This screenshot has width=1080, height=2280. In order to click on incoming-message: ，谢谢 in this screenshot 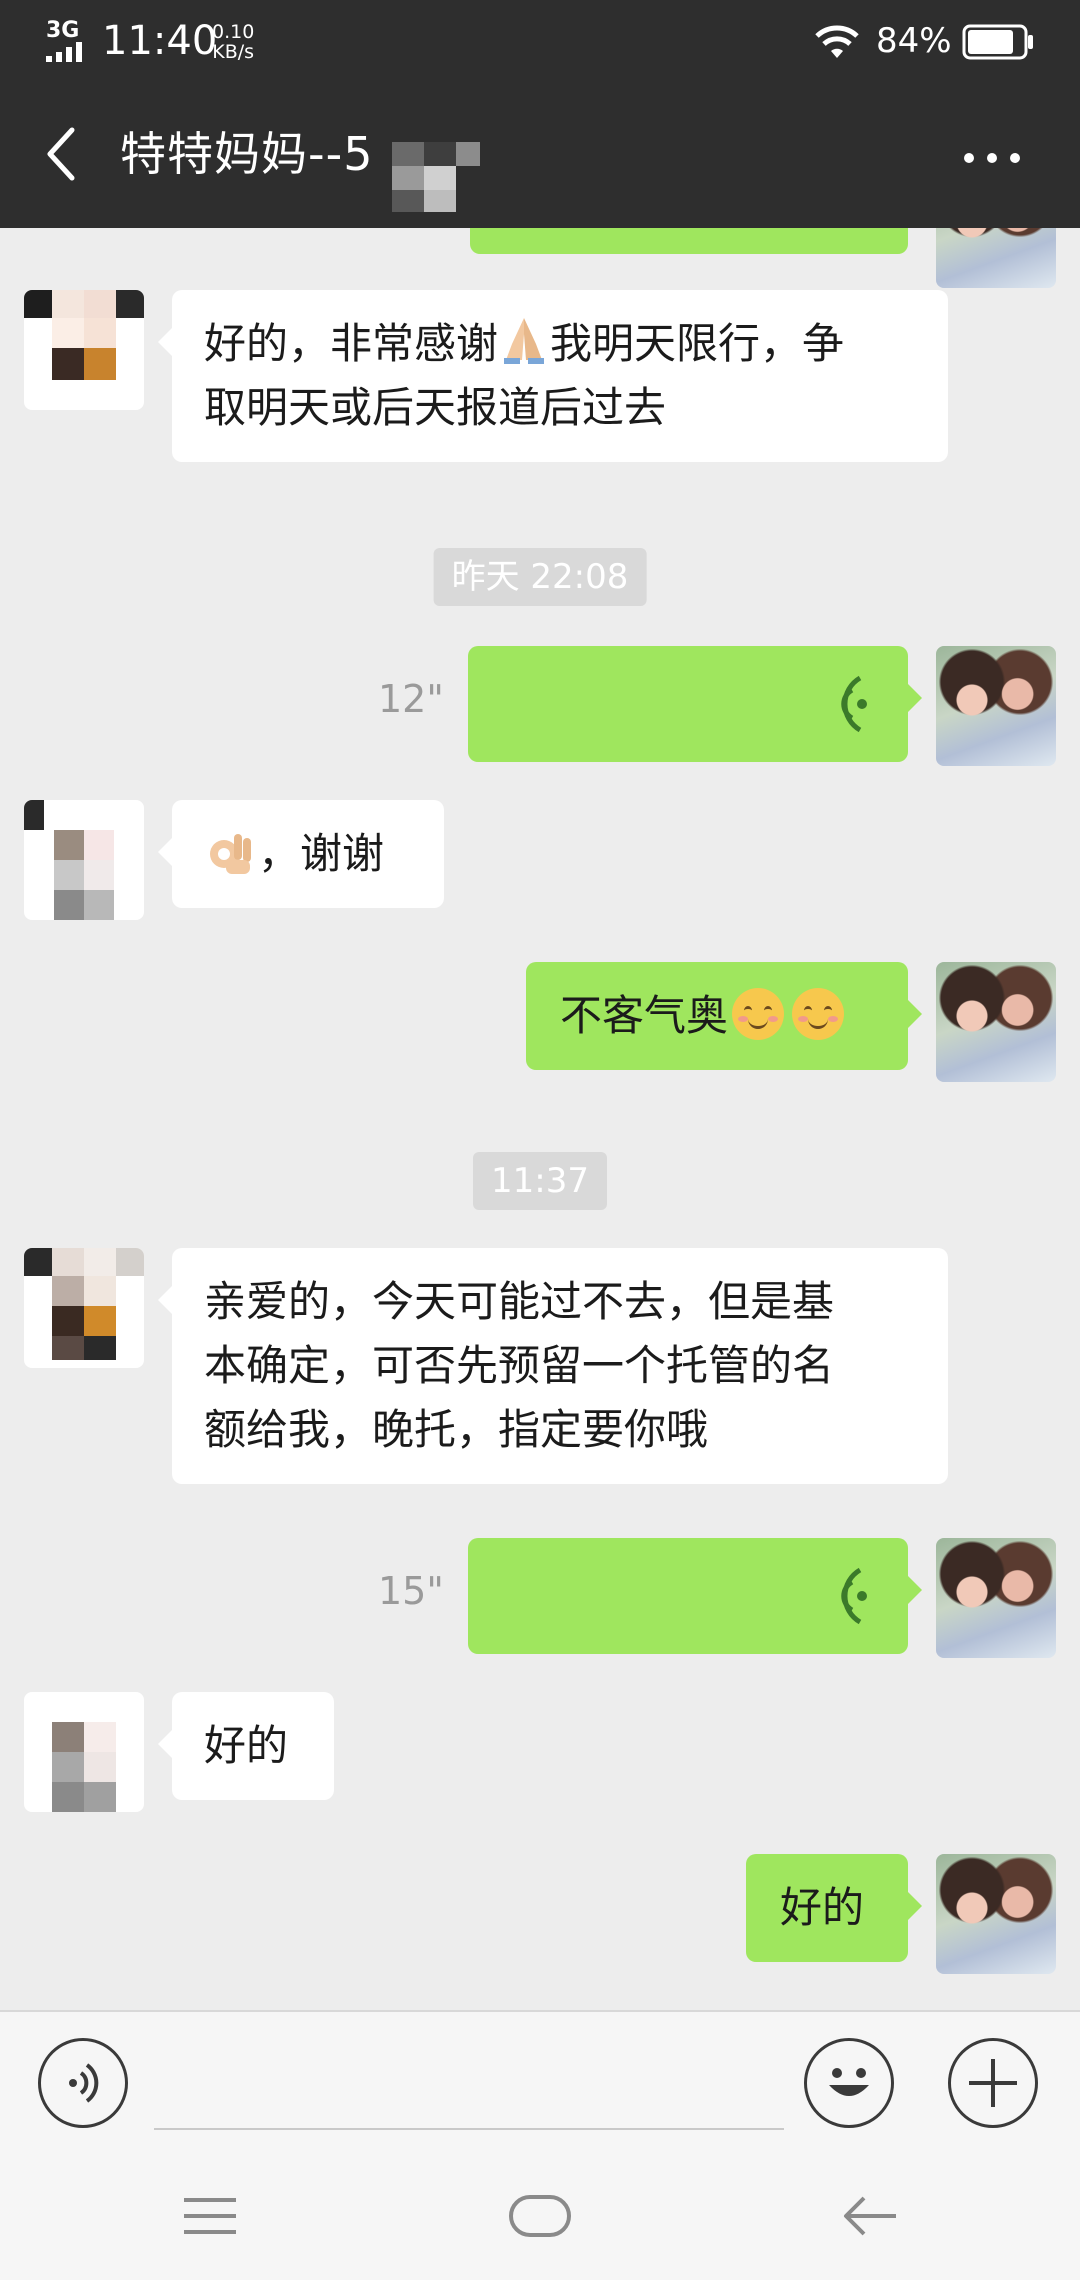, I will do `click(301, 854)`.